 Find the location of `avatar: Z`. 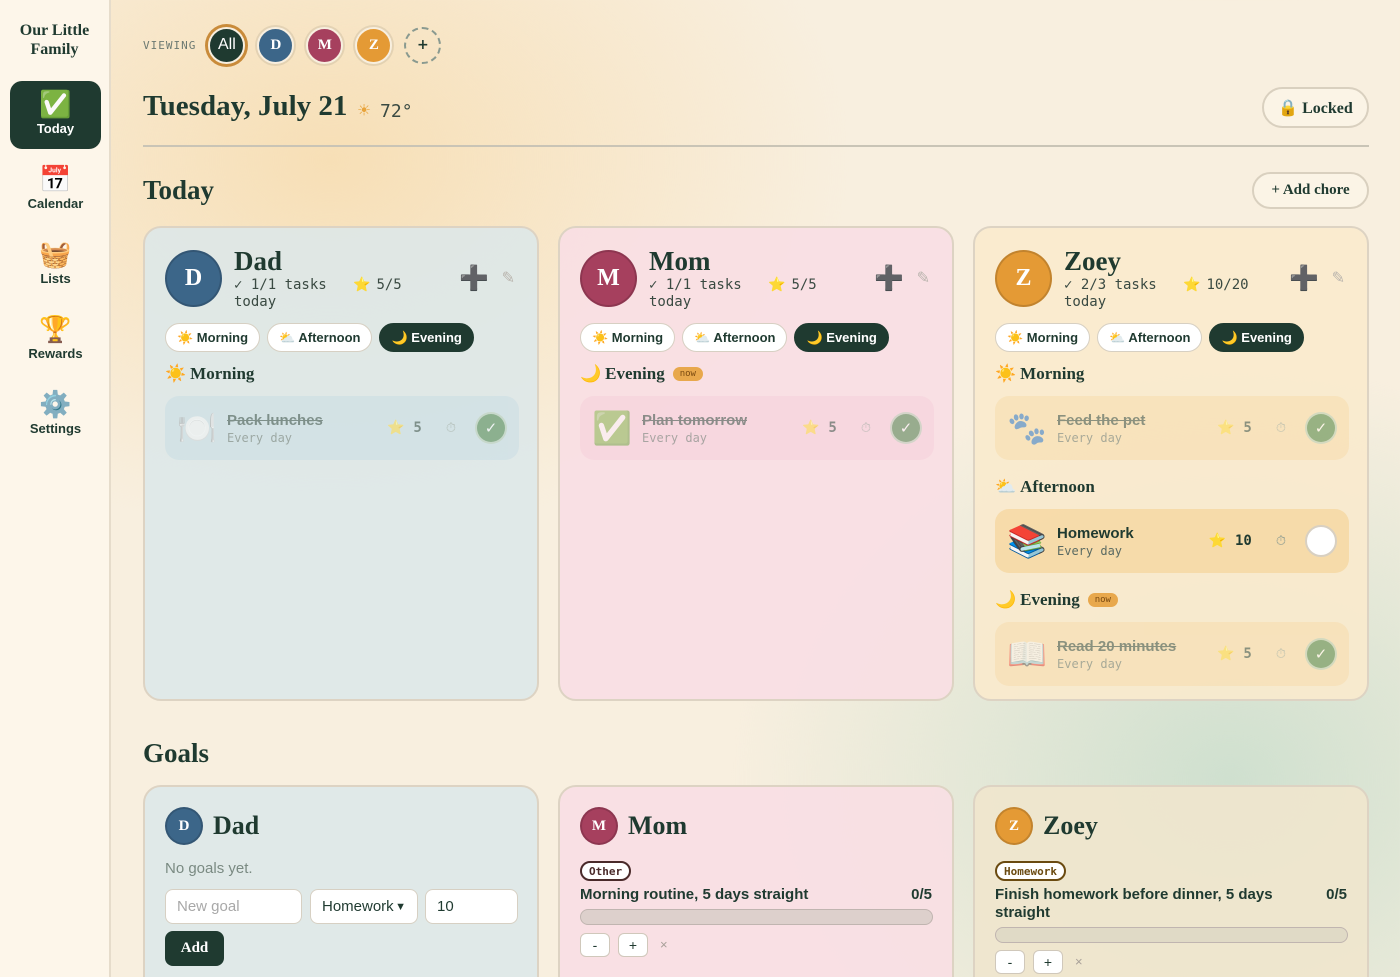

avatar: Z is located at coordinates (1023, 278).